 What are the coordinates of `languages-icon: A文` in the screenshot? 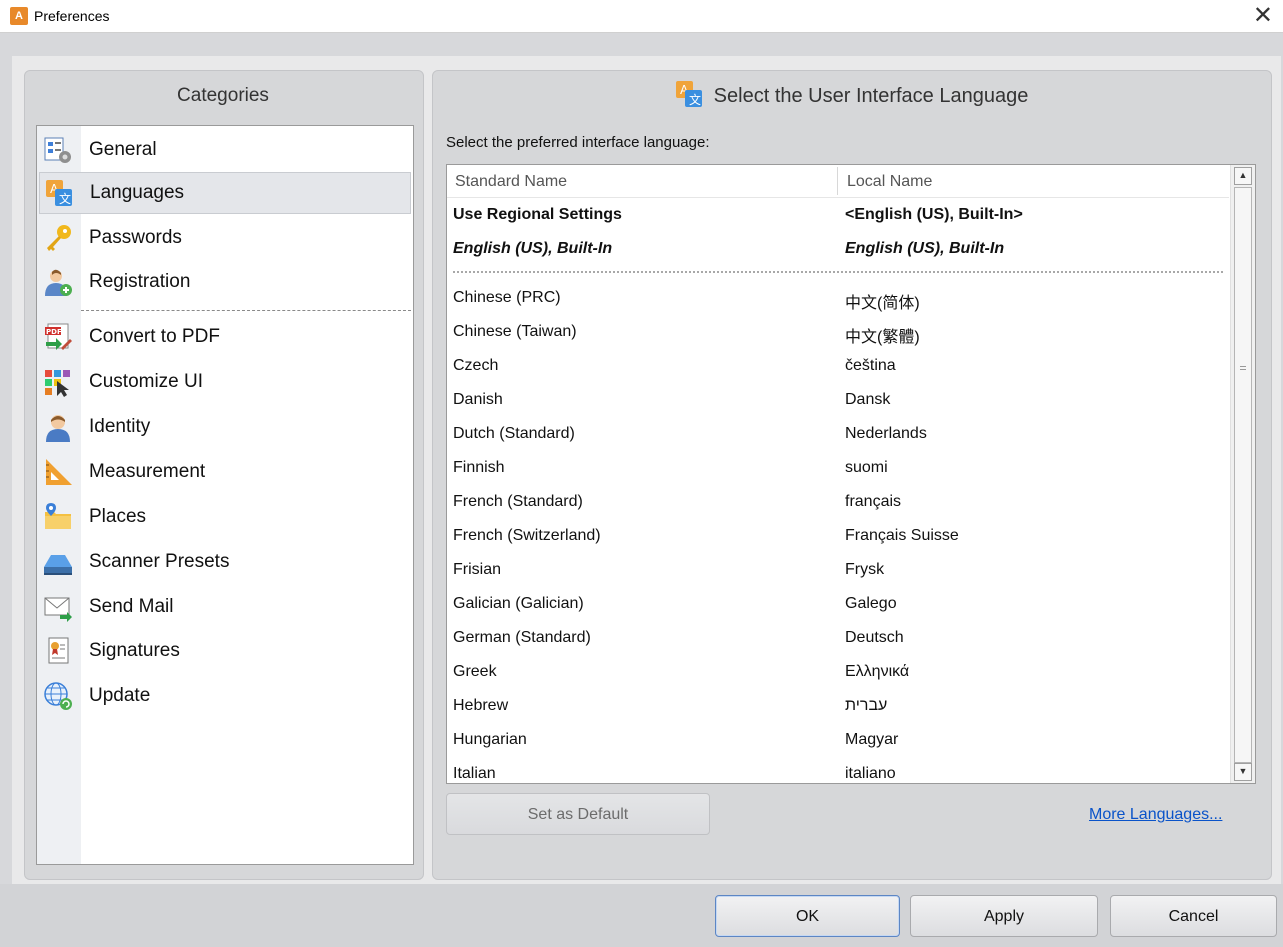 It's located at (689, 96).